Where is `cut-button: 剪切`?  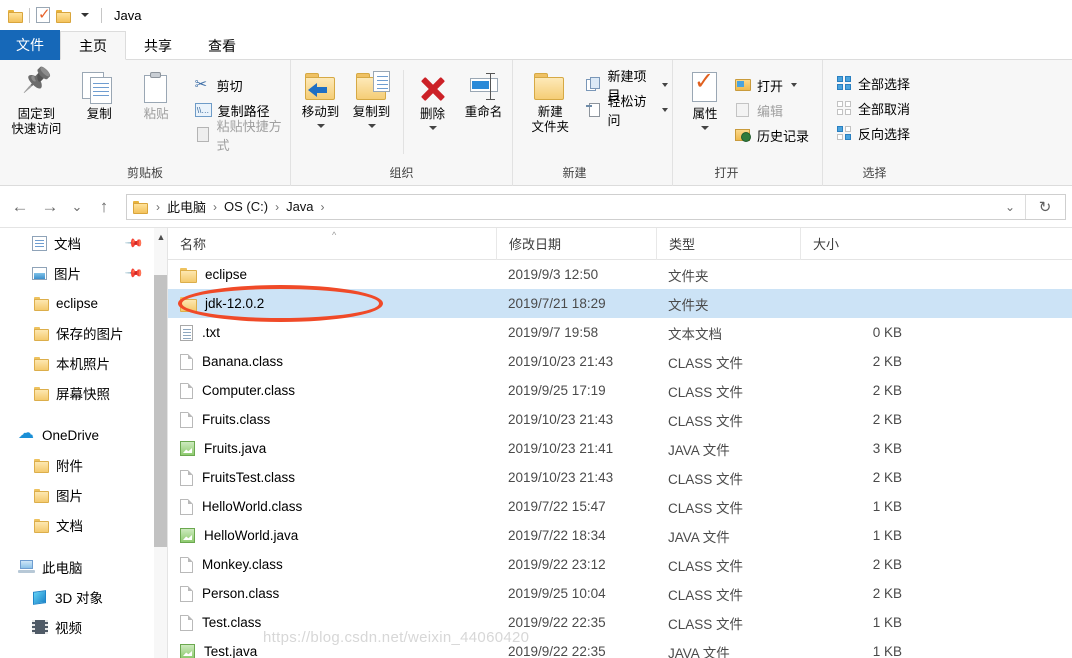 cut-button: 剪切 is located at coordinates (242, 85).